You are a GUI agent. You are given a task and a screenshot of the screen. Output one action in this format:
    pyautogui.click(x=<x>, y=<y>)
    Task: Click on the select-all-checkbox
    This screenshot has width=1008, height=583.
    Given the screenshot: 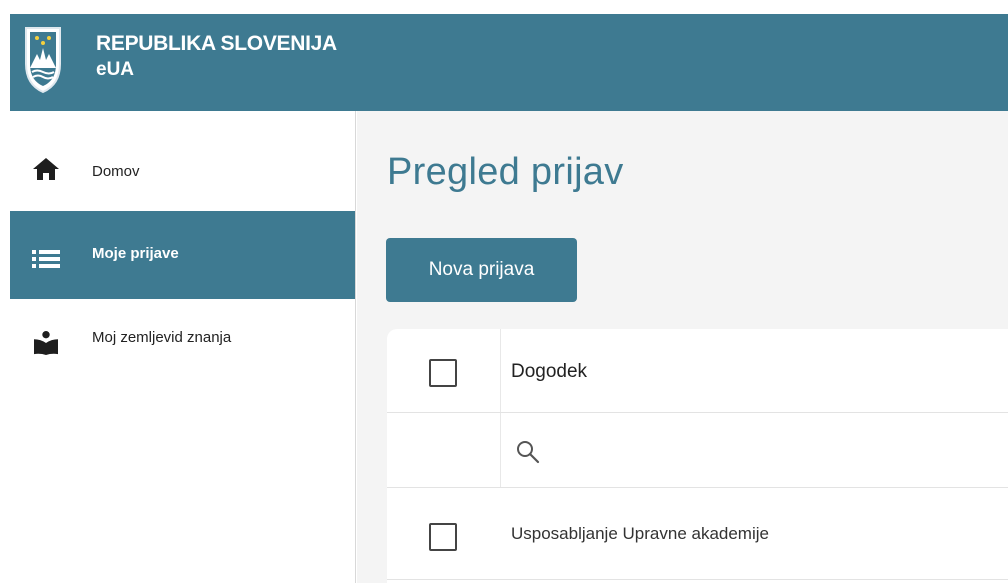 What is the action you would take?
    pyautogui.click(x=443, y=373)
    